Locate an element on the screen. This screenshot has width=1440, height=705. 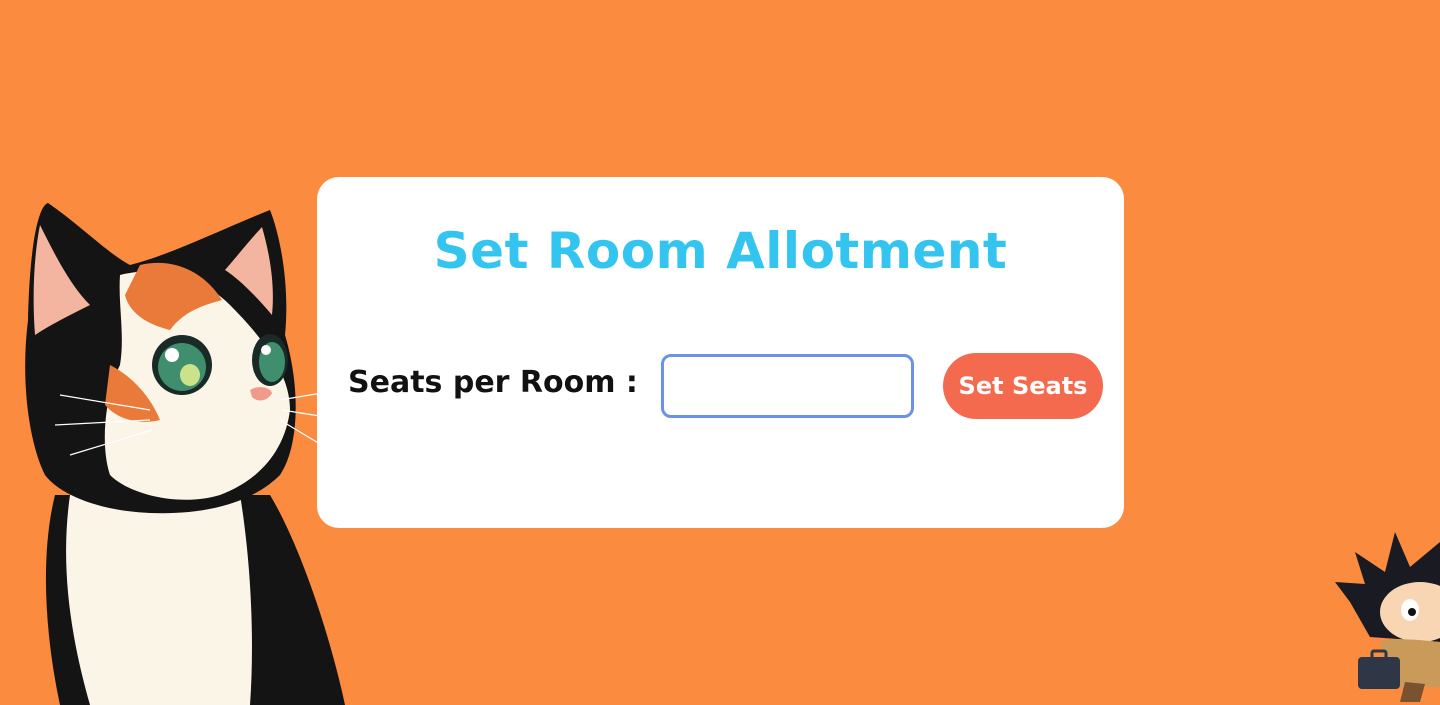
page-title: Set Room Allotment is located at coordinates (720, 251).